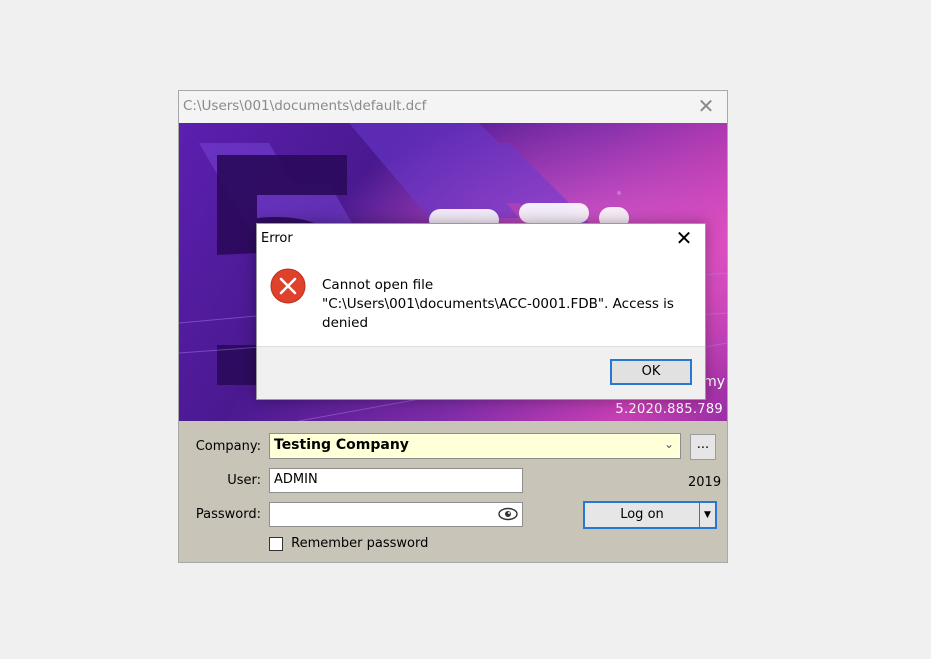  What do you see at coordinates (481, 372) in the screenshot?
I see `dialog-footer: OK` at bounding box center [481, 372].